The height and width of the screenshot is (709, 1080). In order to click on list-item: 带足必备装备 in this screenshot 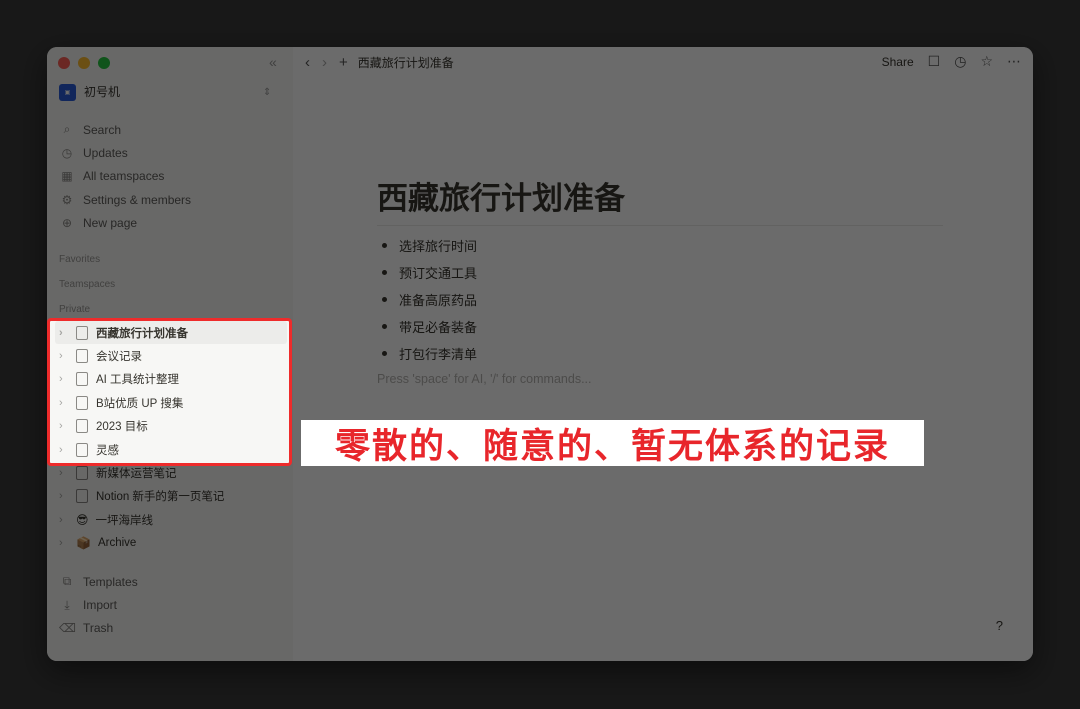, I will do `click(427, 326)`.